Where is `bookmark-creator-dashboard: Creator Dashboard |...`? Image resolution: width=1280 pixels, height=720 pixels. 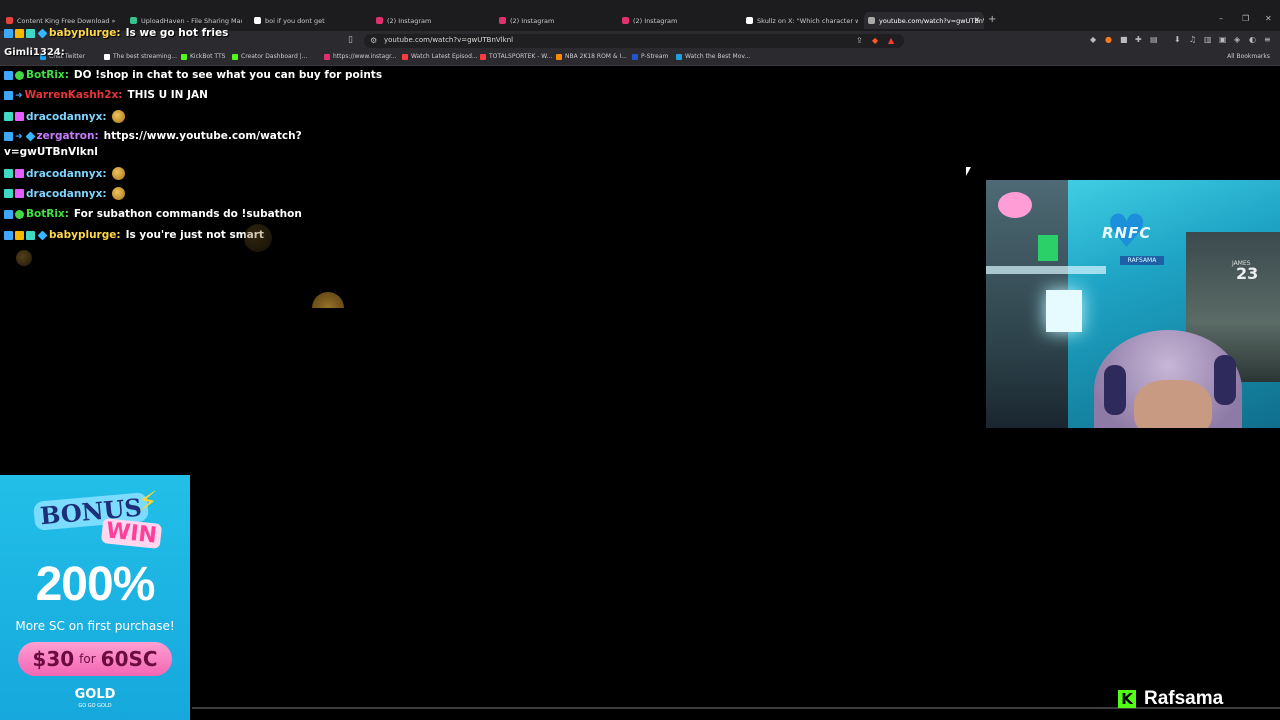
bookmark-creator-dashboard: Creator Dashboard |... is located at coordinates (270, 56).